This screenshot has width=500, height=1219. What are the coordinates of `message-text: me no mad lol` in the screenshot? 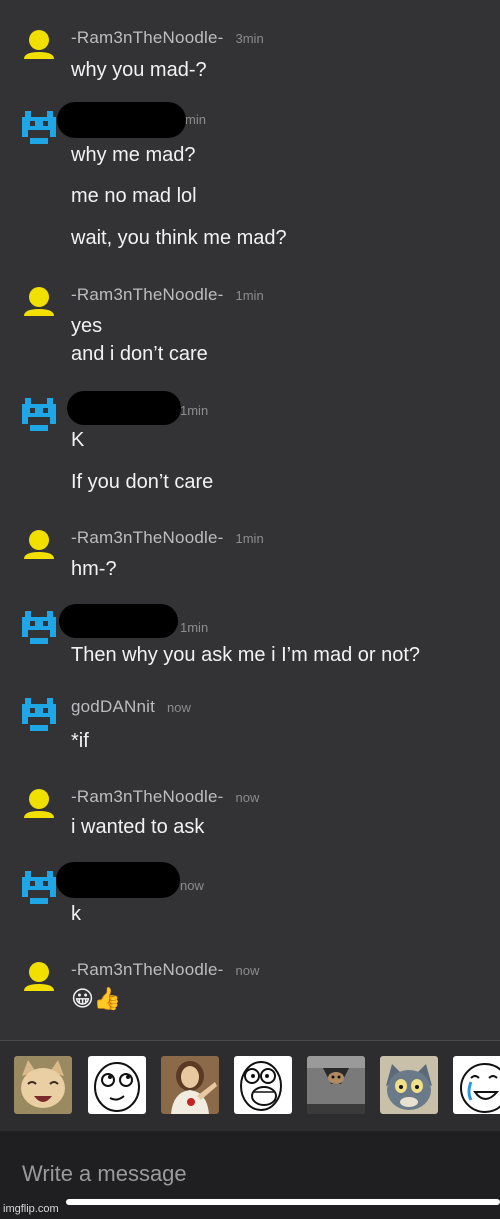 It's located at (134, 196).